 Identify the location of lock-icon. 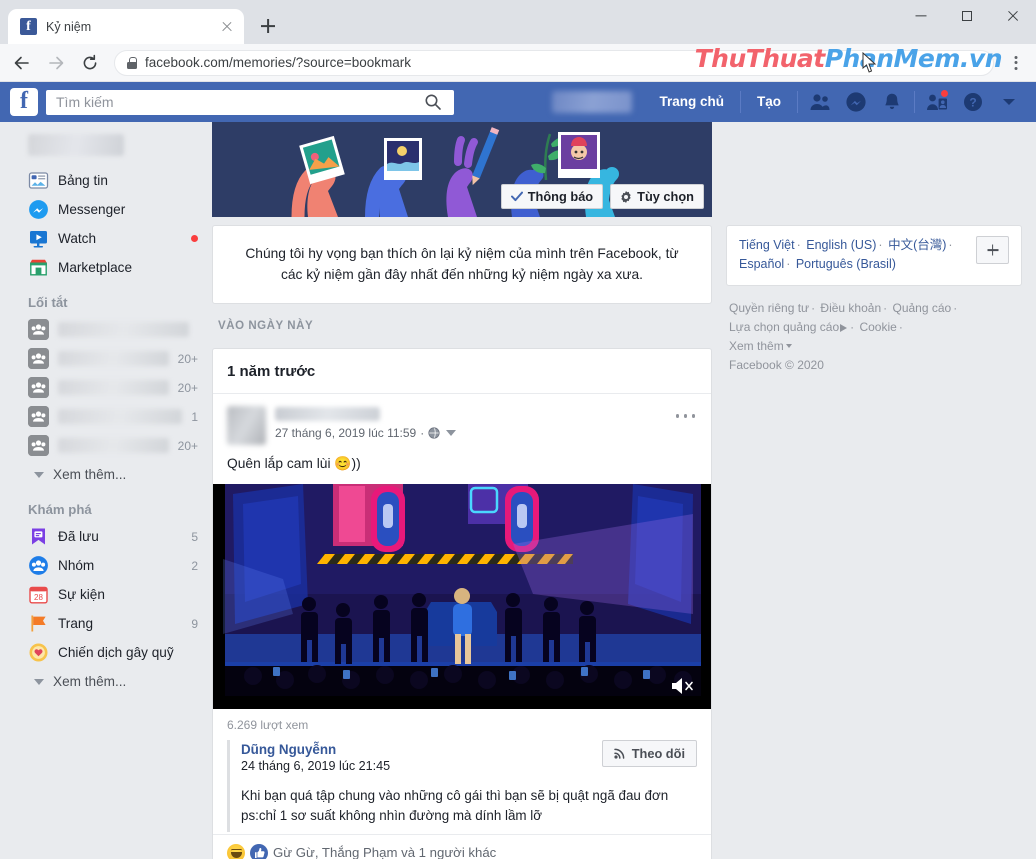
(132, 62).